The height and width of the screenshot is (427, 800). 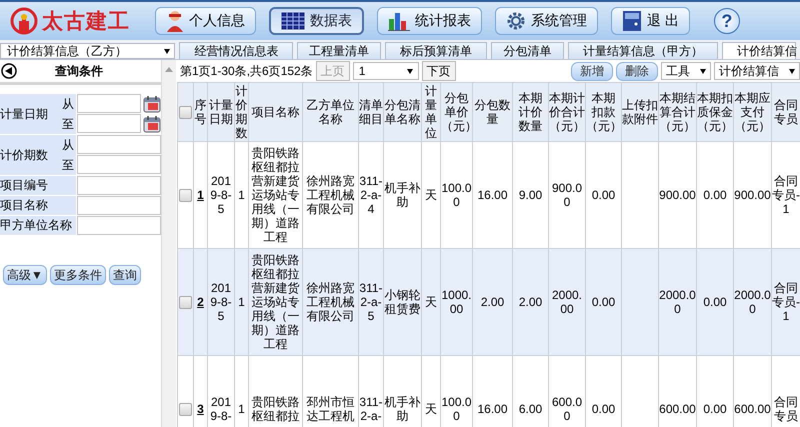 I want to click on page-select: 1, so click(x=385, y=71).